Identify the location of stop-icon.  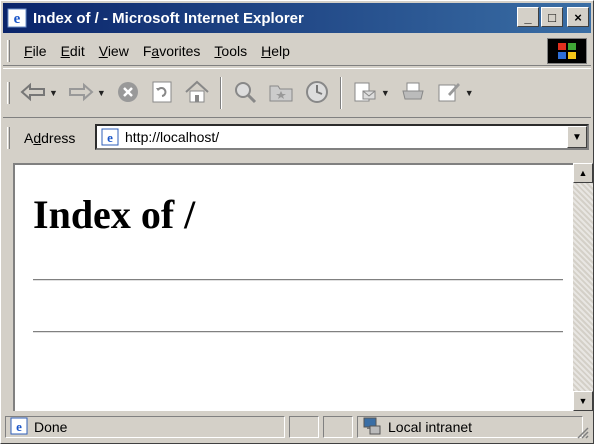
(128, 93).